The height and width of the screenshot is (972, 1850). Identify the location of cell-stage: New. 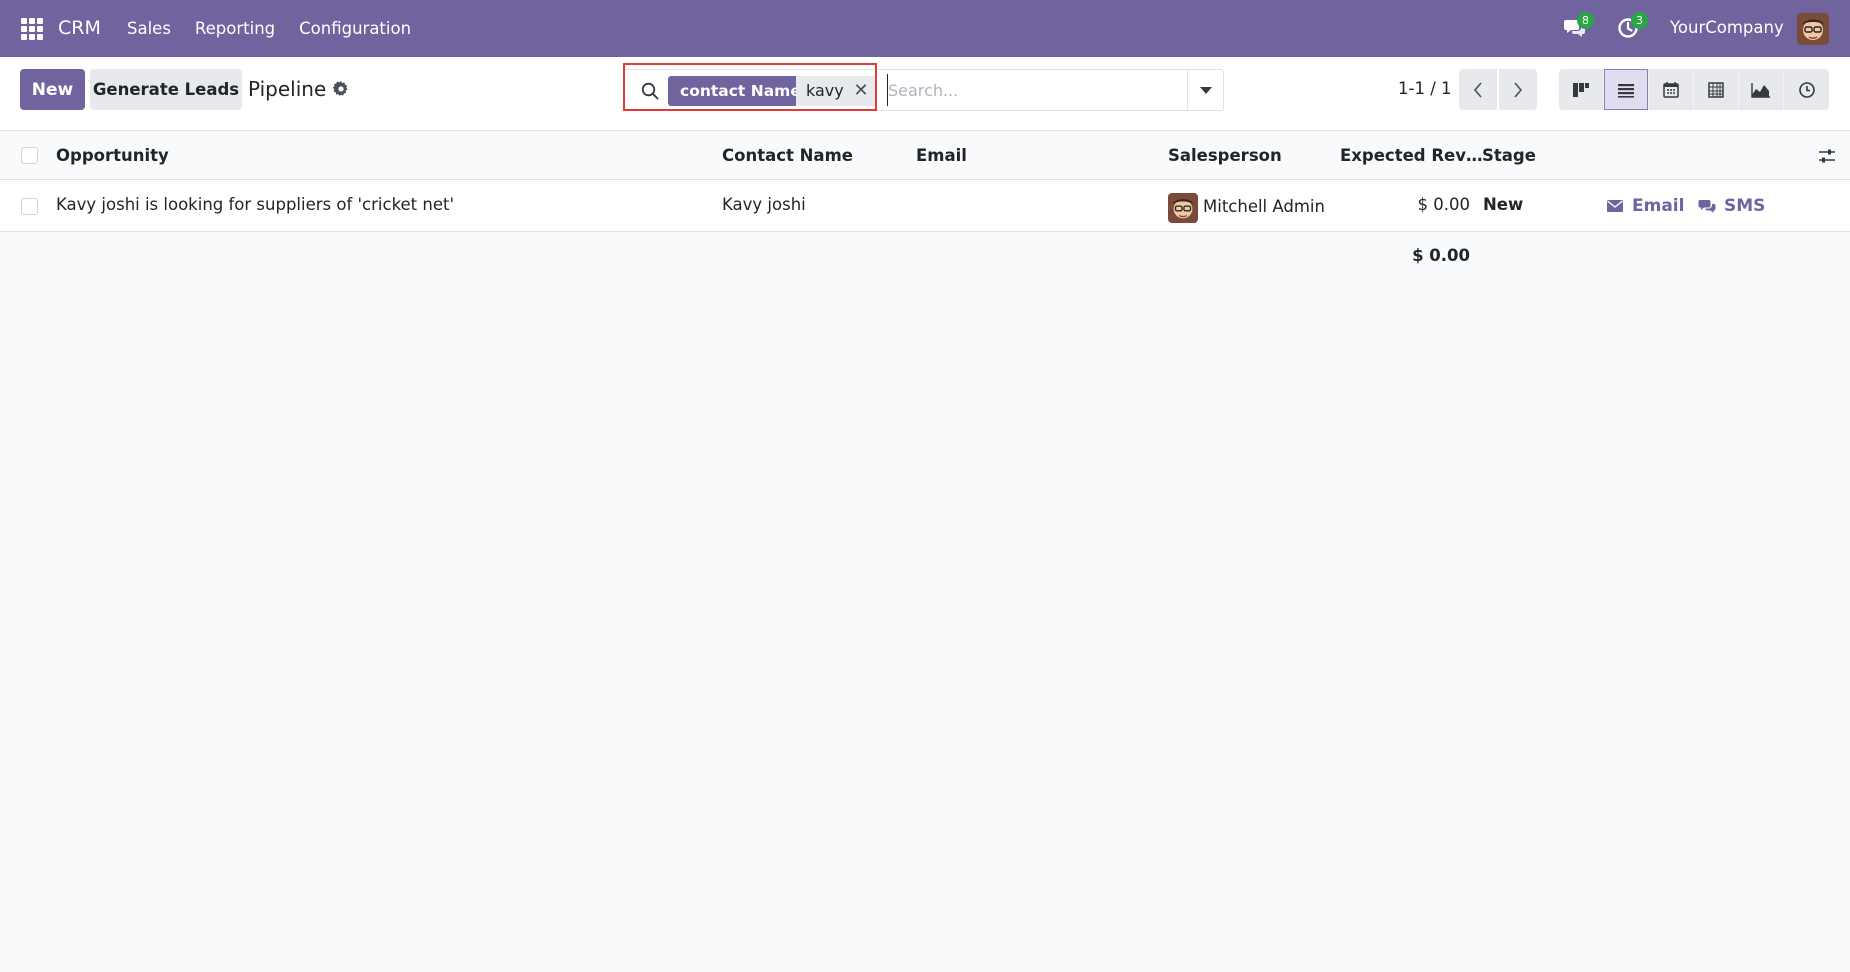
(1503, 204).